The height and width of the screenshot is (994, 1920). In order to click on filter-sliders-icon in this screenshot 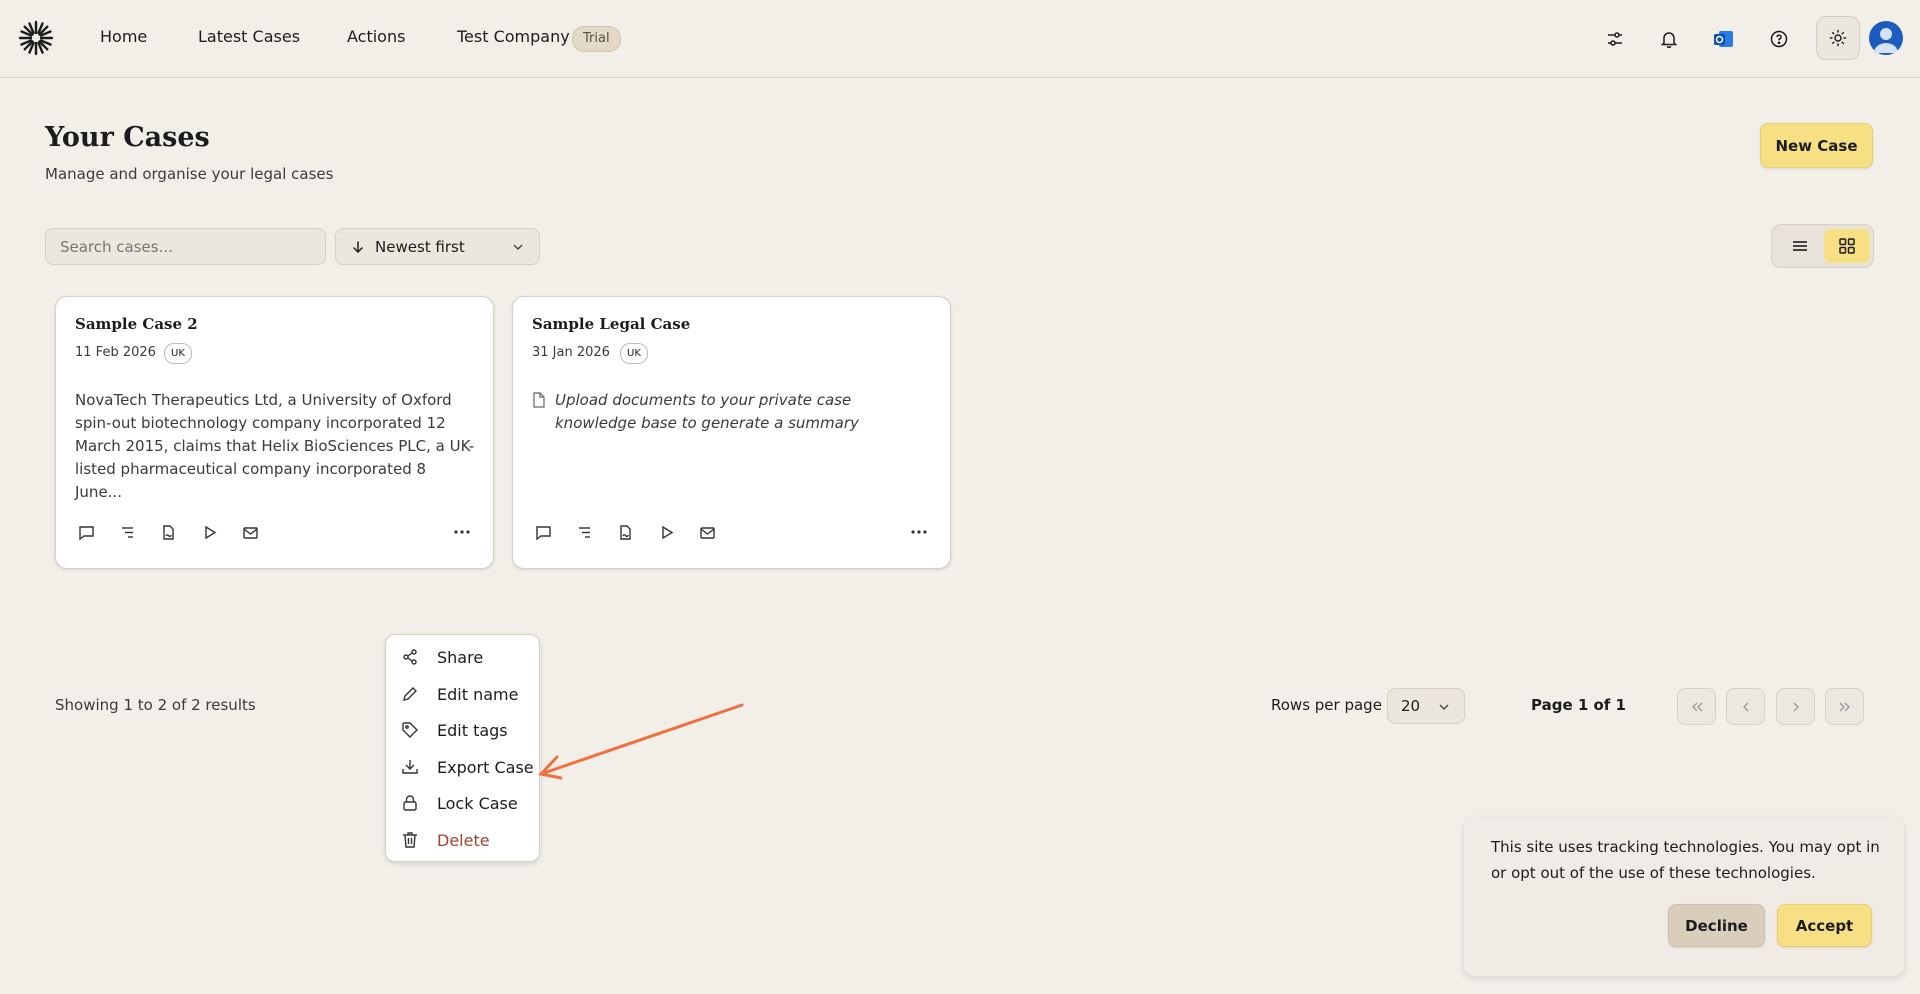, I will do `click(1615, 39)`.